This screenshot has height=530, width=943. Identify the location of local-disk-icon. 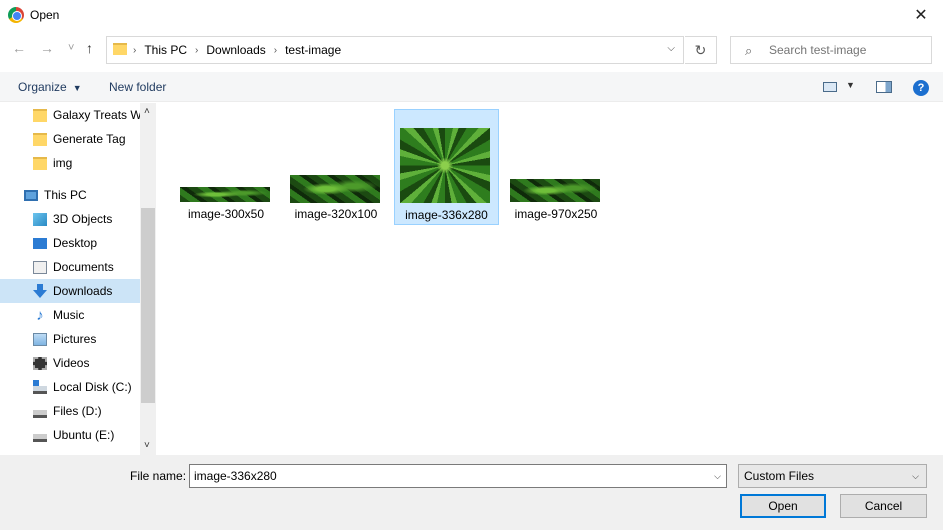
(40, 386).